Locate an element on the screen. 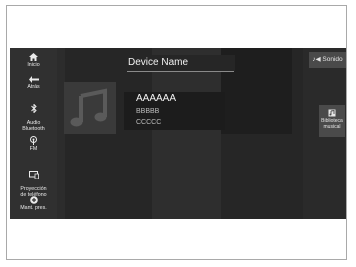 The width and height of the screenshot is (356, 267). album-art is located at coordinates (90, 108).